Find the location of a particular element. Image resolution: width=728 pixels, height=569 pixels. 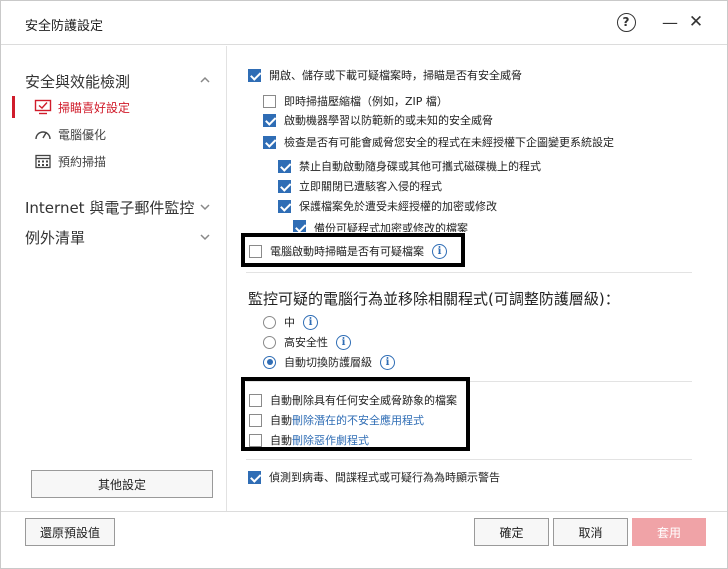

radio-label: 中 is located at coordinates (289, 322).